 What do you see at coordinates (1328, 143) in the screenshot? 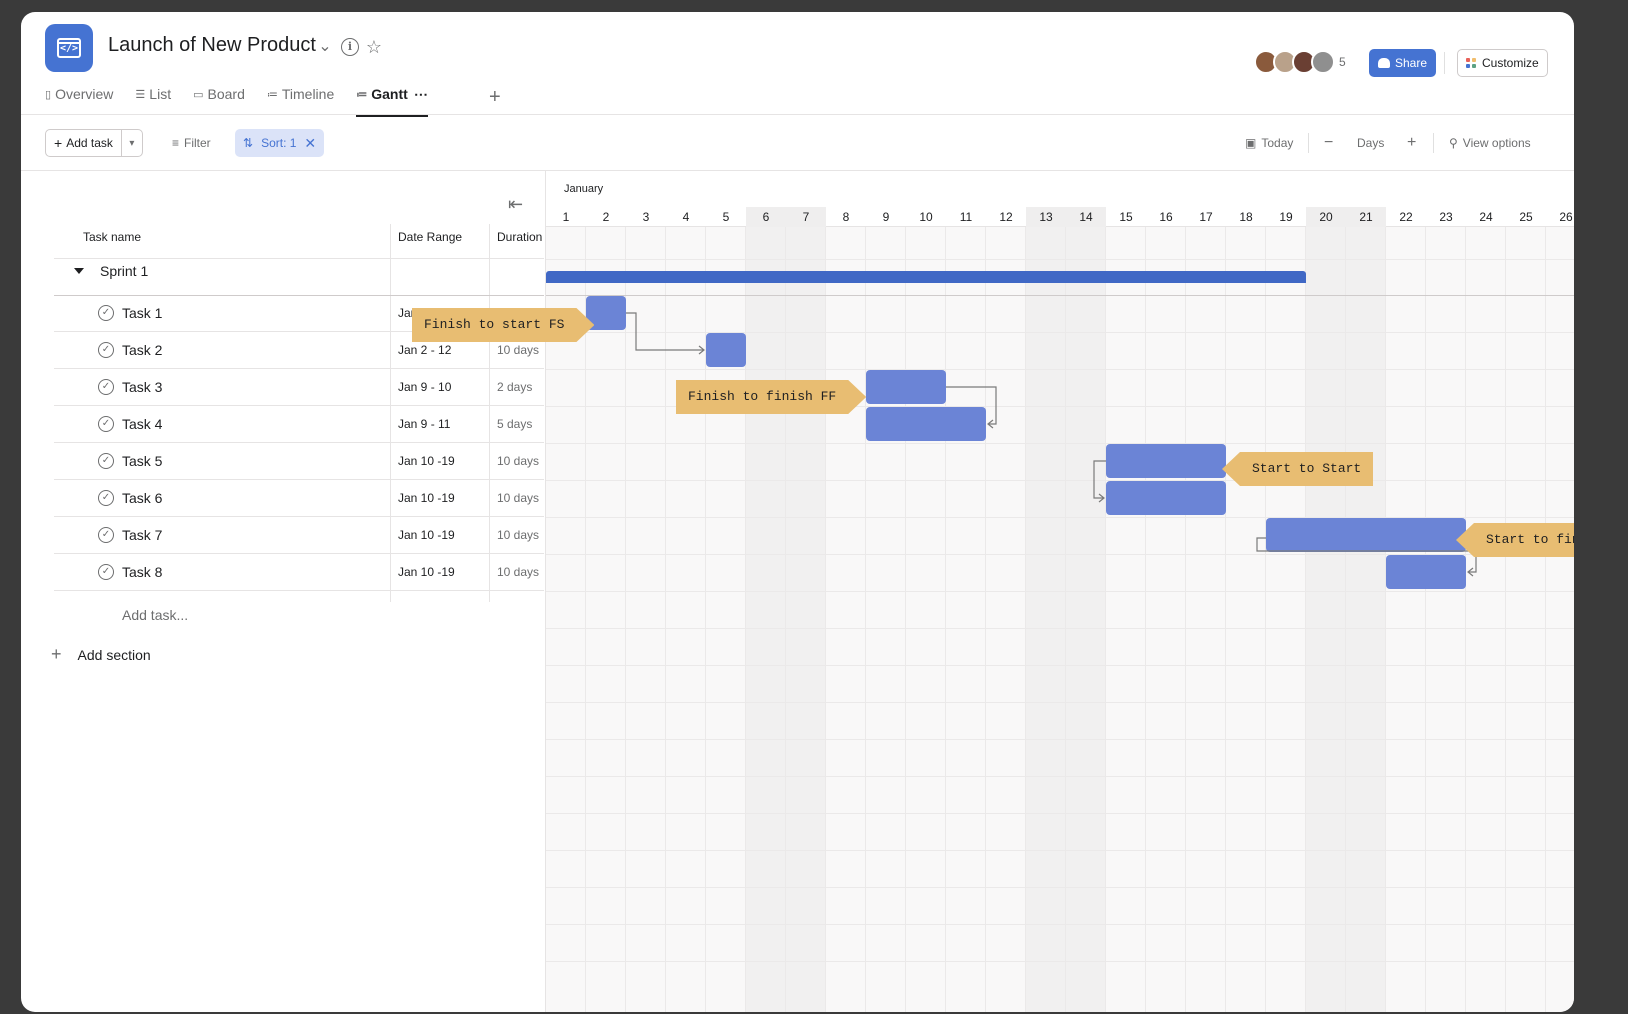
I see `zoom-out-icon: −` at bounding box center [1328, 143].